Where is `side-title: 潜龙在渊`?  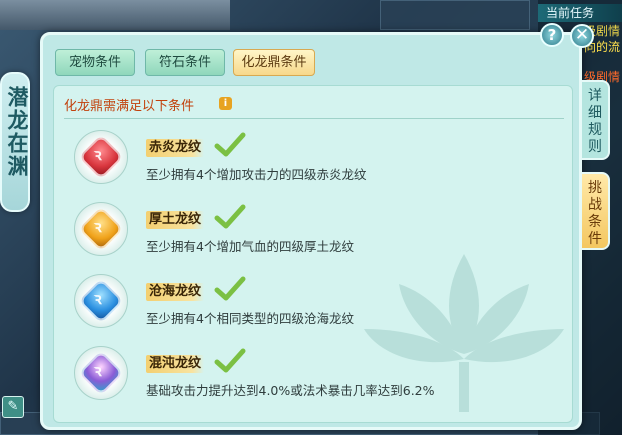 side-title: 潜龙在渊 is located at coordinates (15, 142).